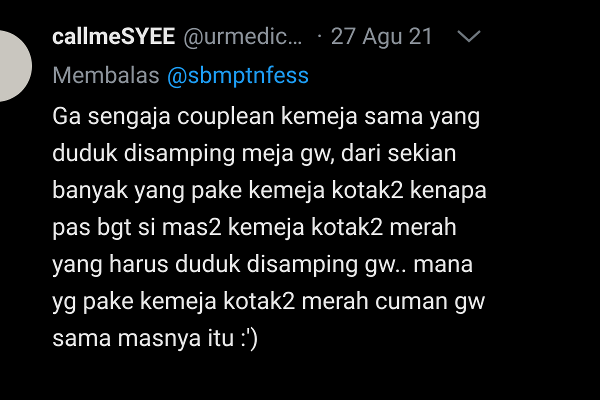 Image resolution: width=600 pixels, height=400 pixels. I want to click on reply-mention-link: @sbmptnfess, so click(238, 75).